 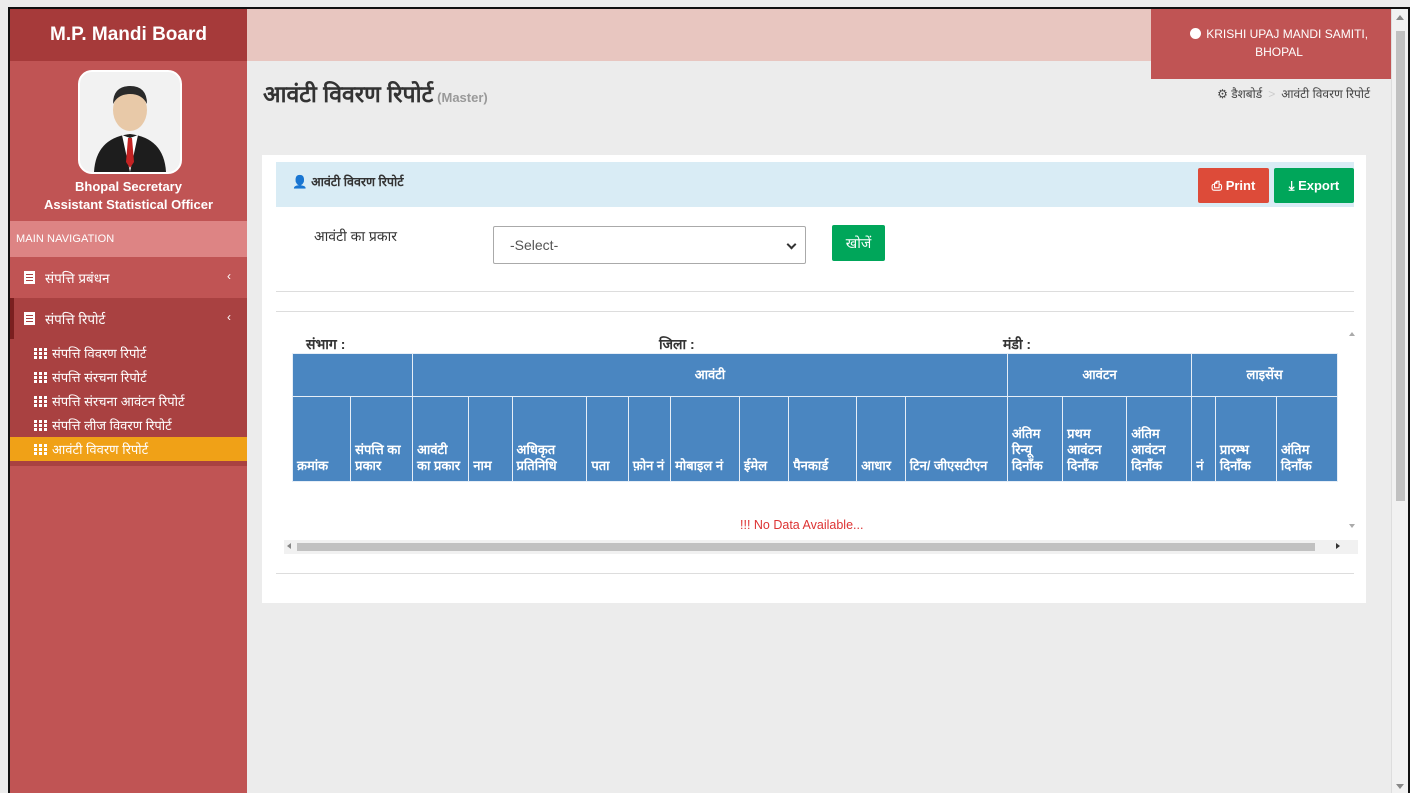 I want to click on table-header-cell: पैनकार्ड, so click(x=823, y=439).